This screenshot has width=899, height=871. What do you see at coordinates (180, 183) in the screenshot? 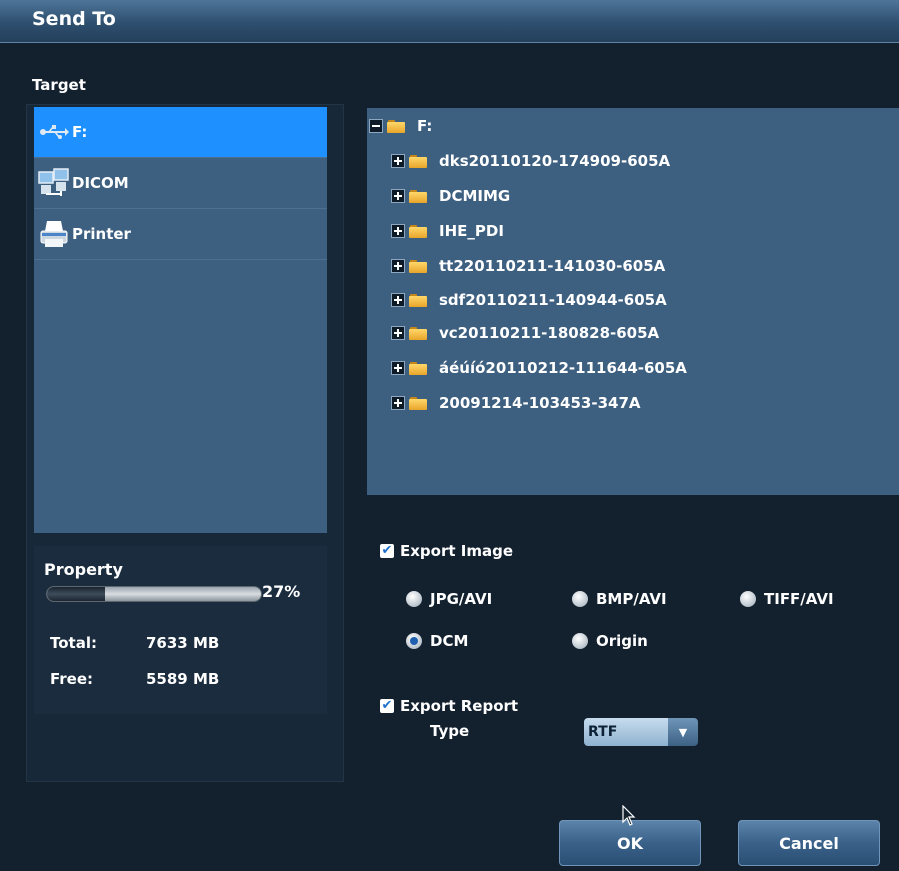
I see `target-item-dicom: DICOM` at bounding box center [180, 183].